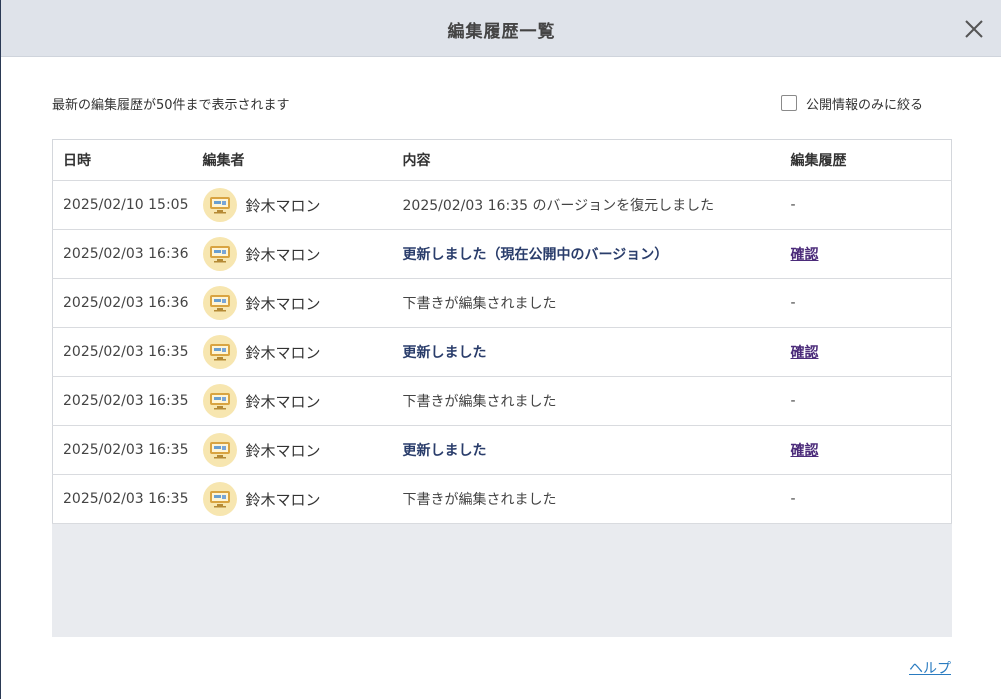 The image size is (1001, 699). What do you see at coordinates (127, 205) in the screenshot?
I see `cell-datetime: 2025/02/10 15:05` at bounding box center [127, 205].